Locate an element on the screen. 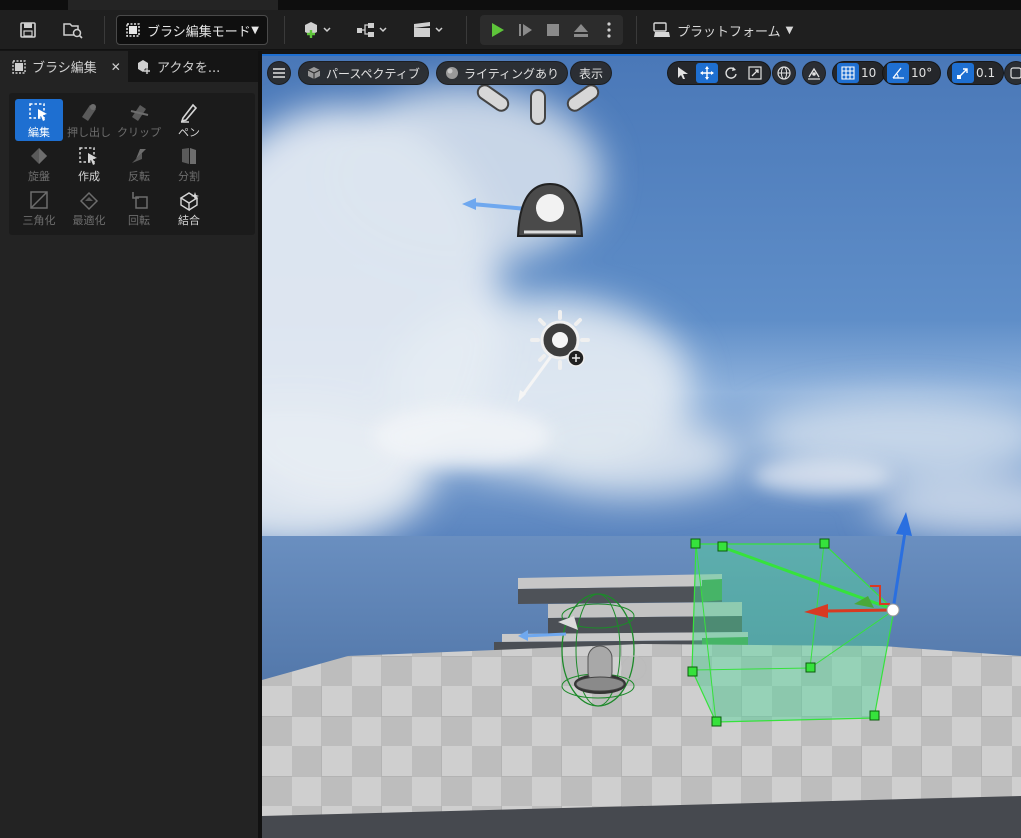 This screenshot has height=838, width=1021. scale-snap-icon is located at coordinates (962, 73).